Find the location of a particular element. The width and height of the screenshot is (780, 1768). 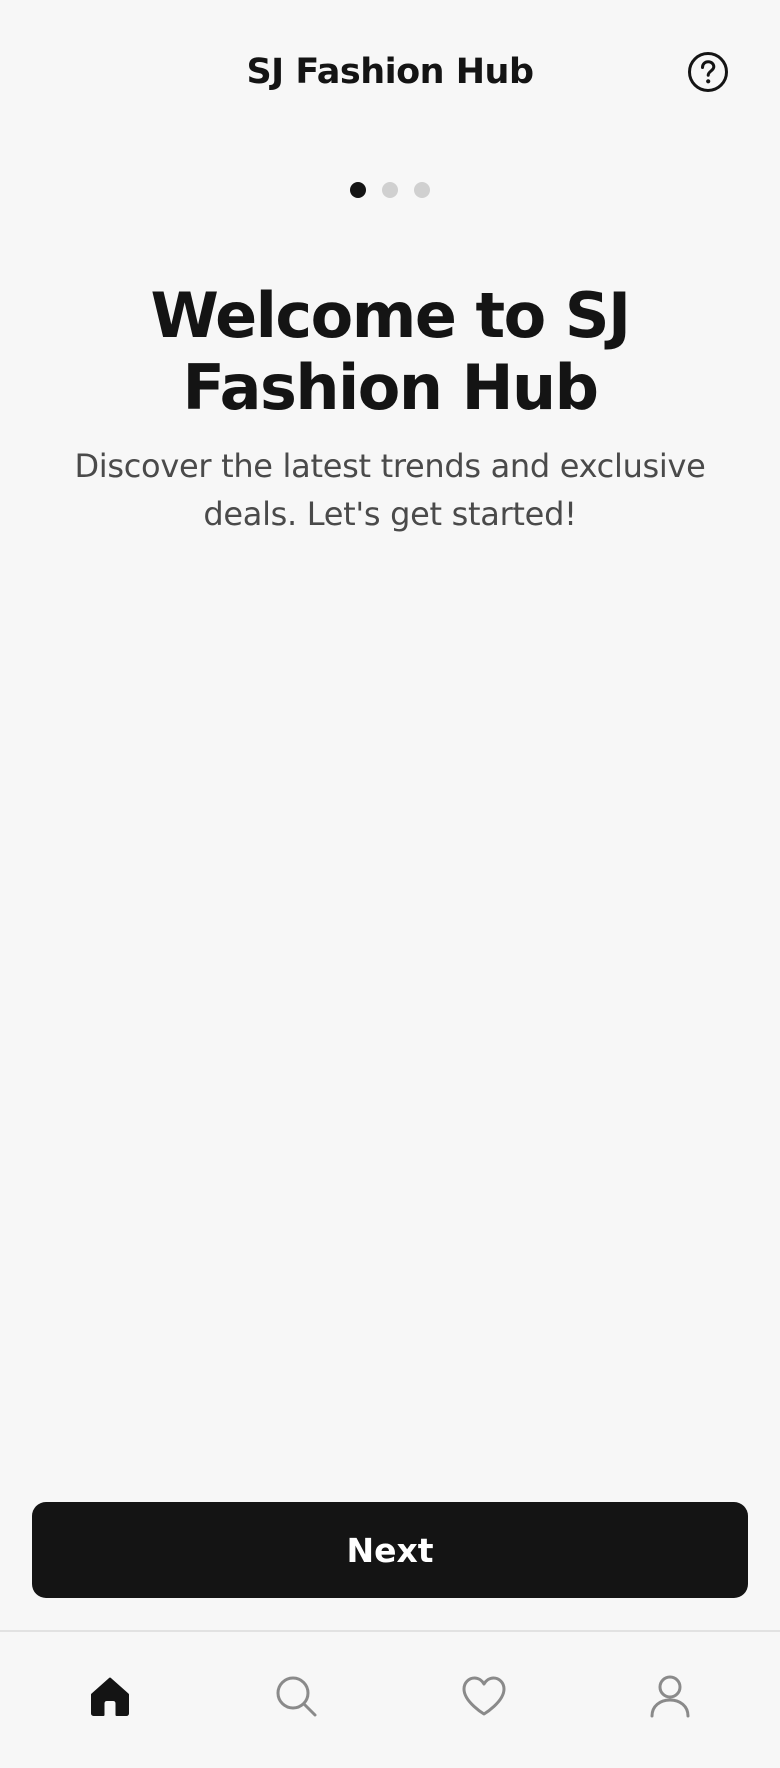

heart-icon is located at coordinates (484, 1696).